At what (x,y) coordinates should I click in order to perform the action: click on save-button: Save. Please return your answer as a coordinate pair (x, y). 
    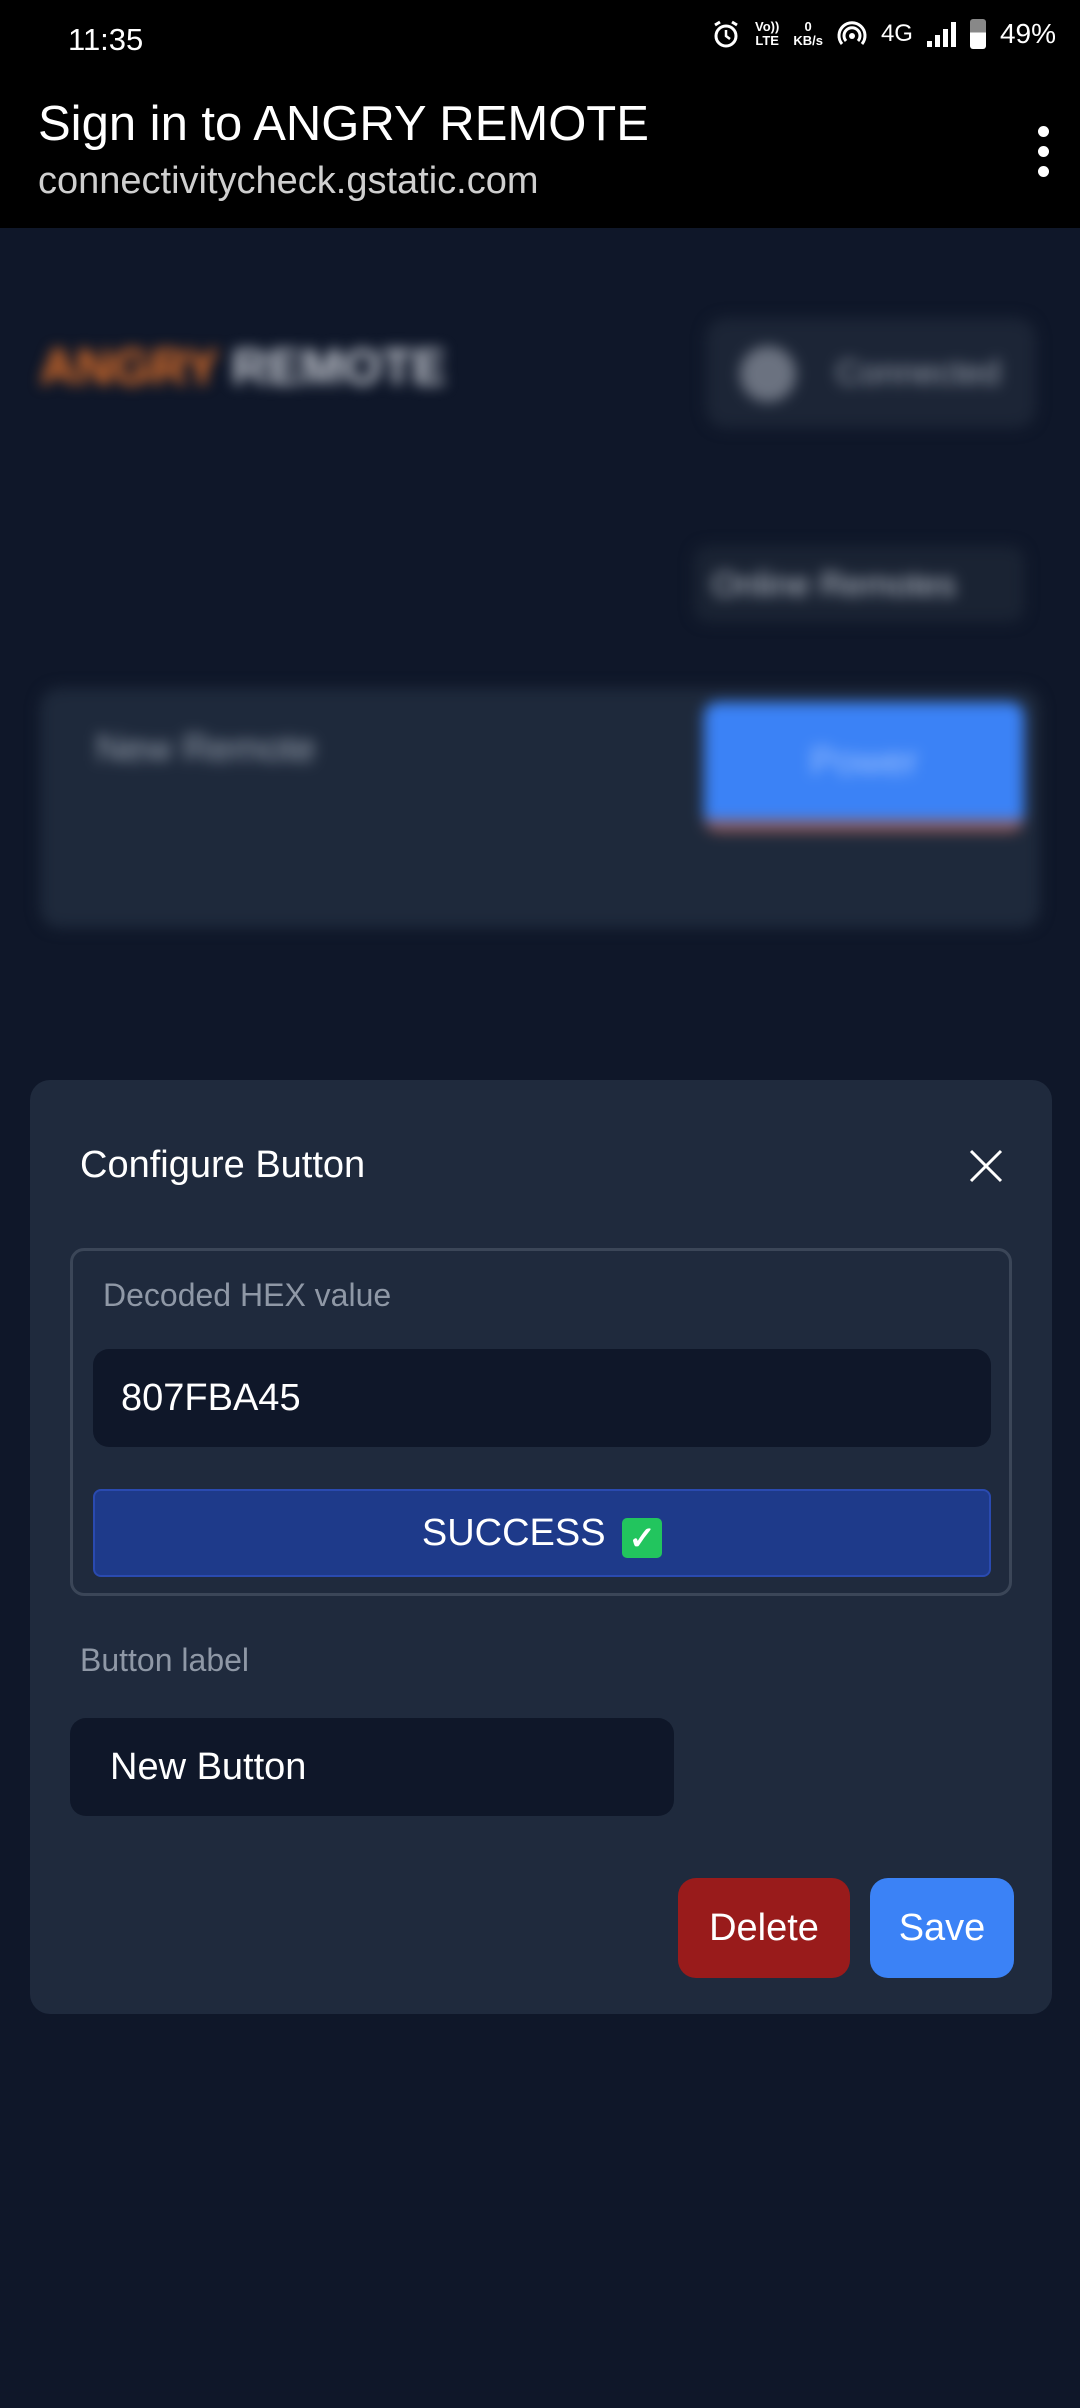
    Looking at the image, I should click on (942, 1928).